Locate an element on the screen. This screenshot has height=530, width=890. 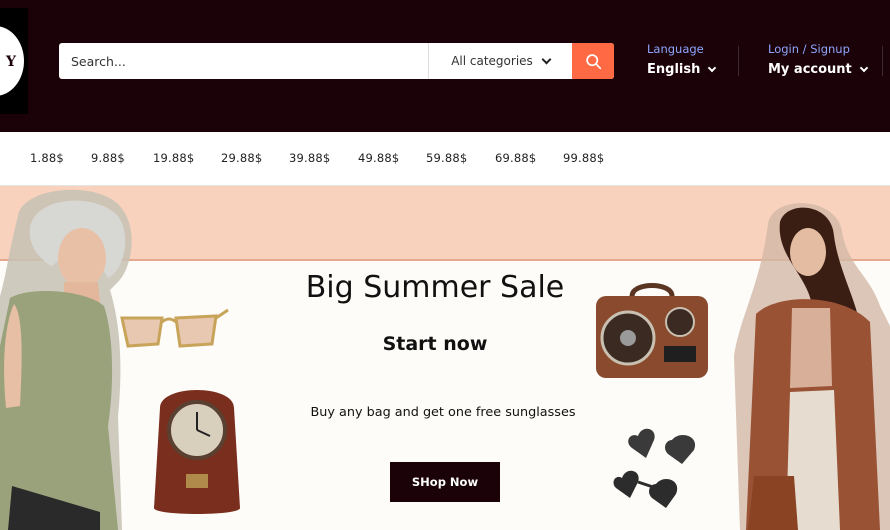
radio-bag-image is located at coordinates (652, 330).